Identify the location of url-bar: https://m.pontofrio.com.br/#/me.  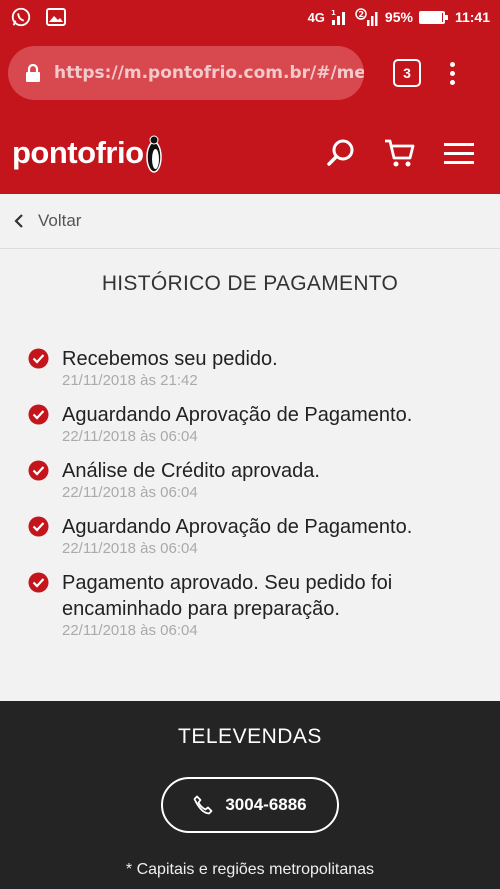
(186, 73).